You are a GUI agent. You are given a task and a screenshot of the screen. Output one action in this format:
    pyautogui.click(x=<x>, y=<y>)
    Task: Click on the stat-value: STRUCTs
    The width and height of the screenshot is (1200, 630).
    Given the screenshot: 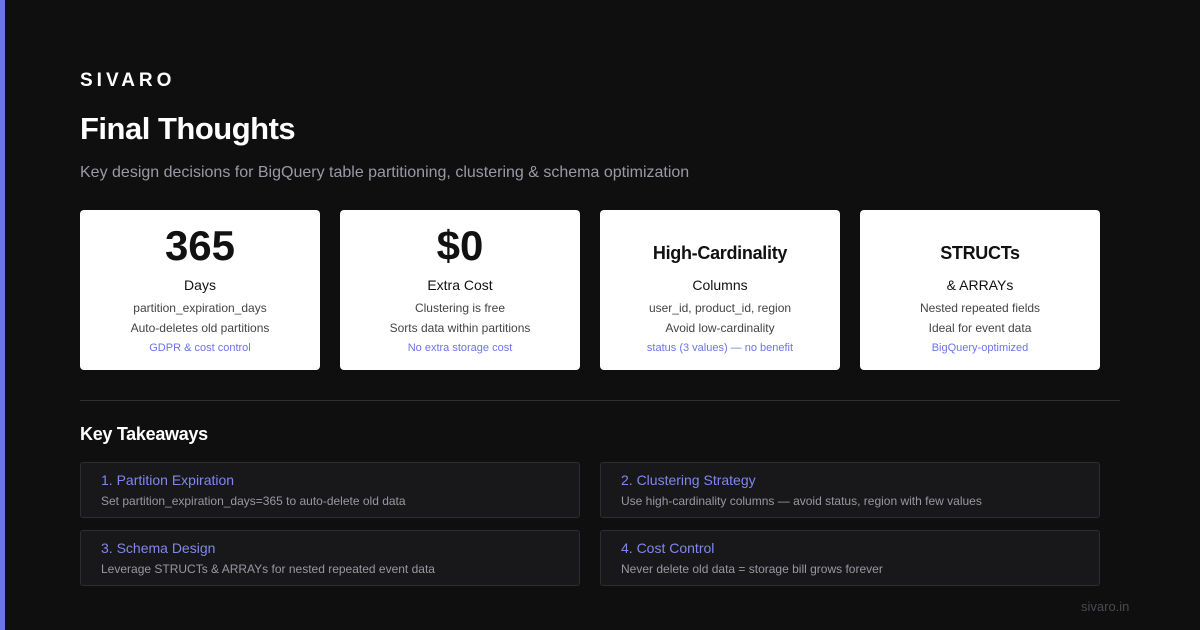 What is the action you would take?
    pyautogui.click(x=980, y=253)
    